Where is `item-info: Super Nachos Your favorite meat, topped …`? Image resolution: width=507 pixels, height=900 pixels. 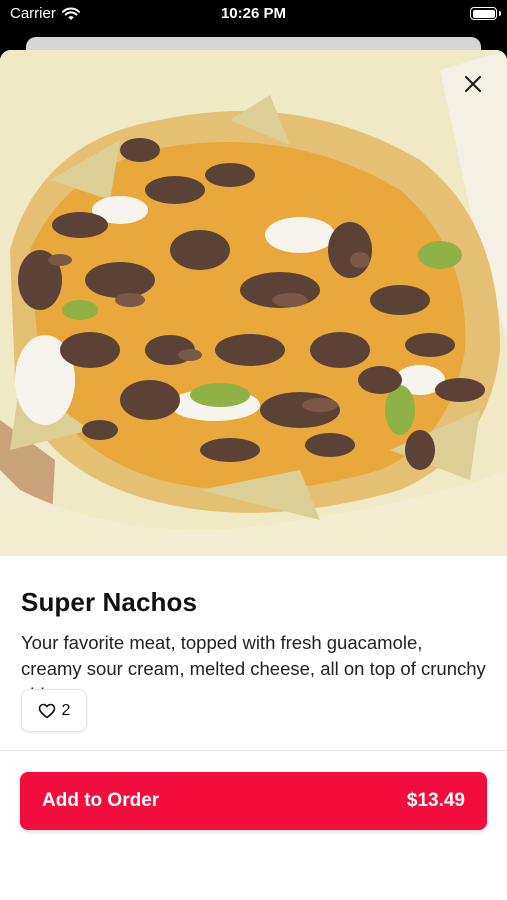
item-info: Super Nachos Your favorite meat, topped … is located at coordinates (253, 647).